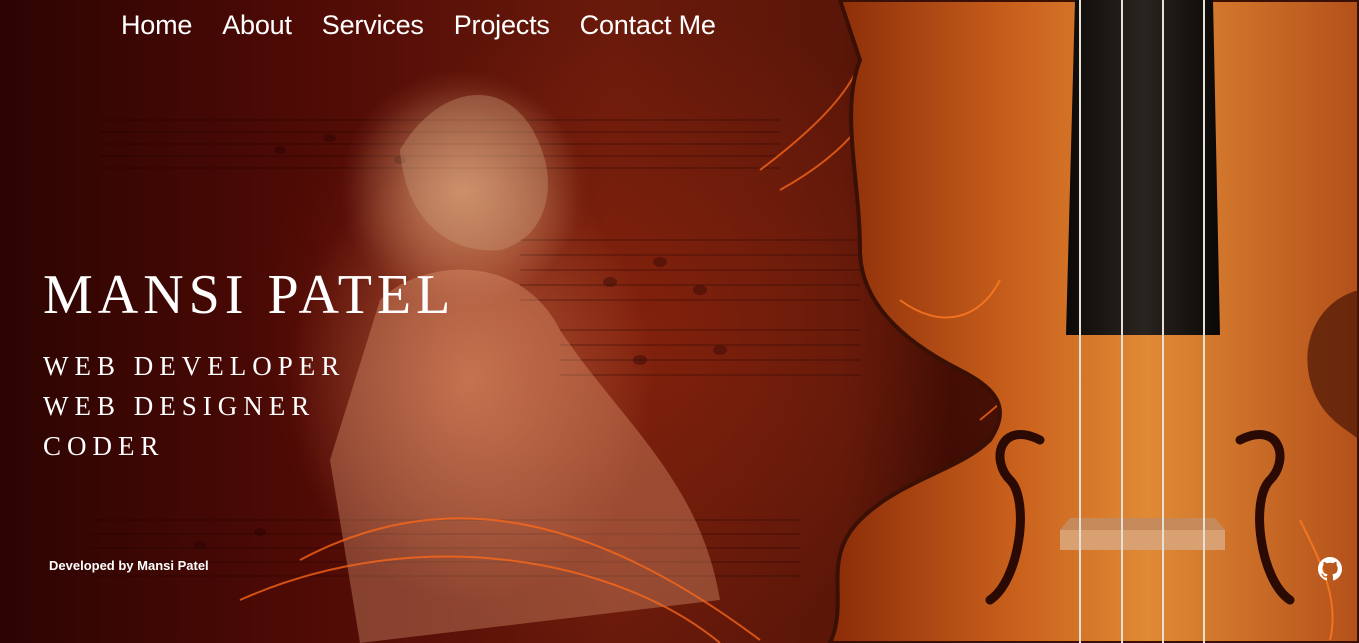 The height and width of the screenshot is (643, 1359). Describe the element at coordinates (194, 366) in the screenshot. I see `role-item: WEB DEVELOPER` at that location.